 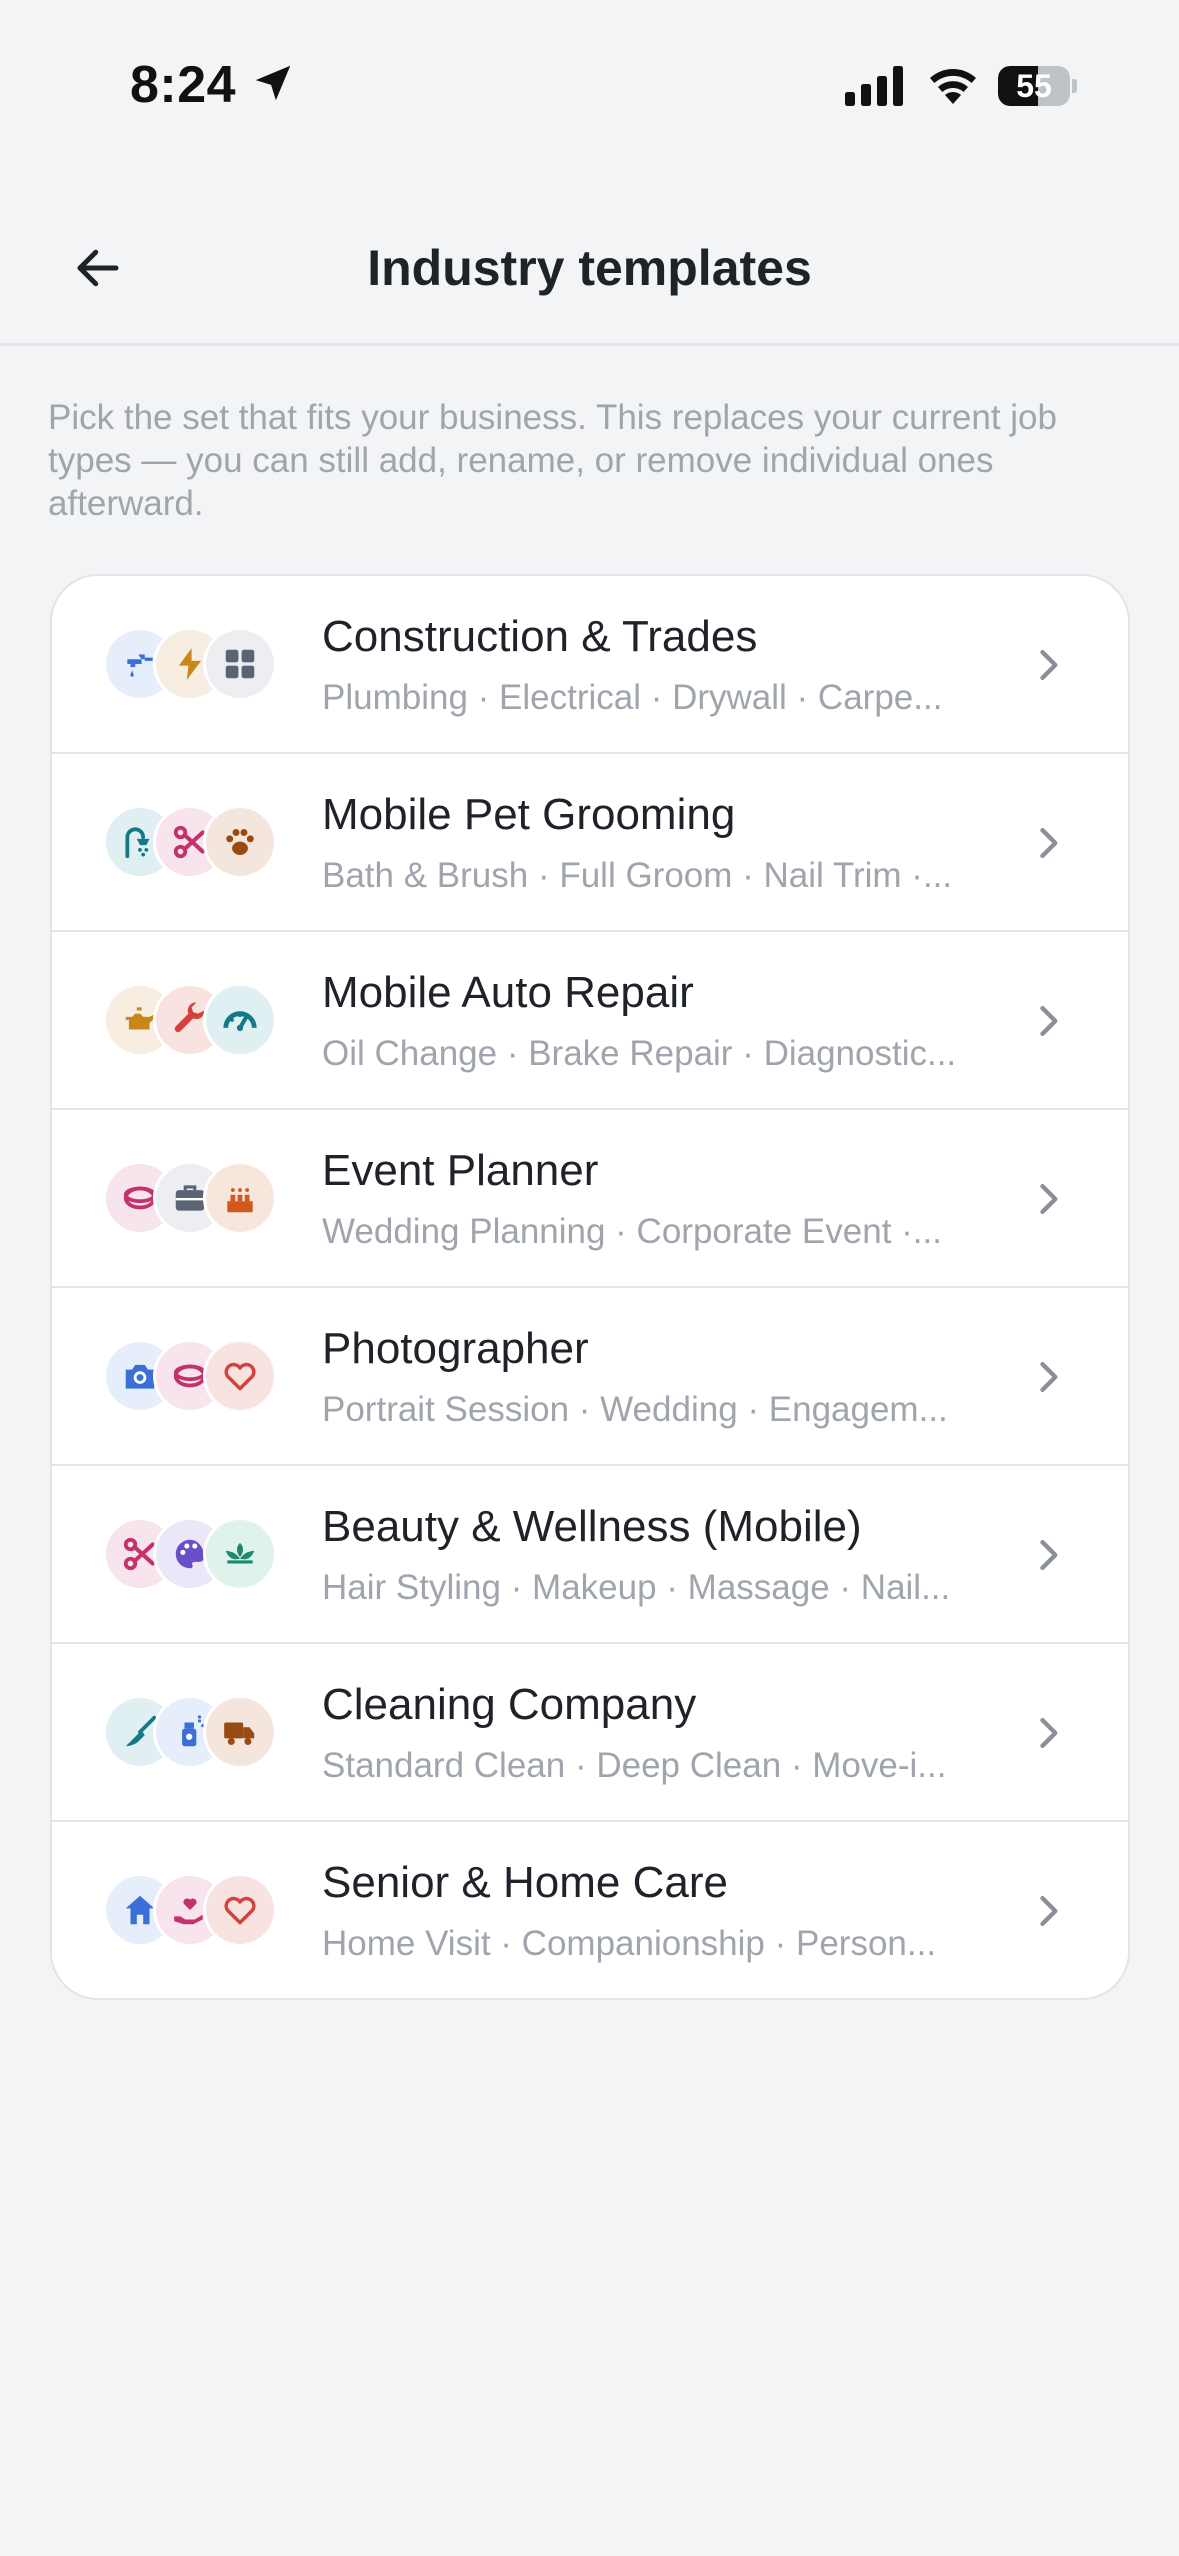 I want to click on lotus-icon-badge, so click(x=240, y=1554).